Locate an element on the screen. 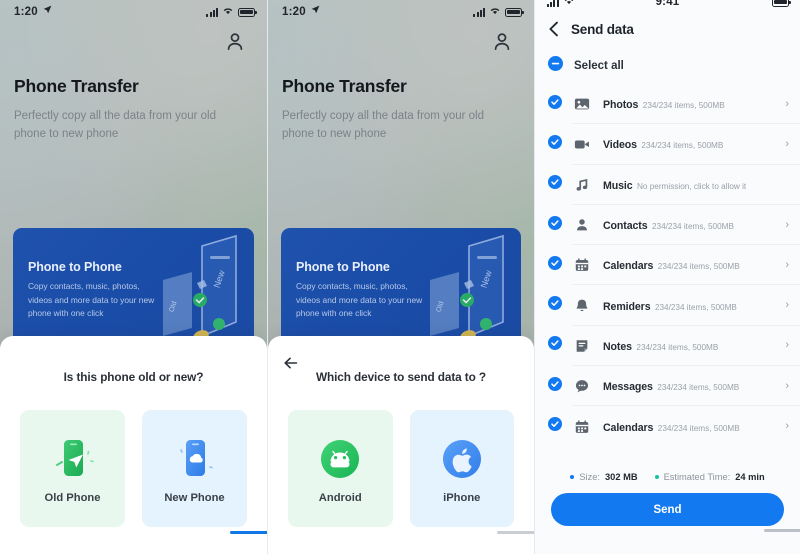 This screenshot has width=800, height=554. transfer-summary: Size: 302 MB Estimated Time: 24 min is located at coordinates (667, 477).